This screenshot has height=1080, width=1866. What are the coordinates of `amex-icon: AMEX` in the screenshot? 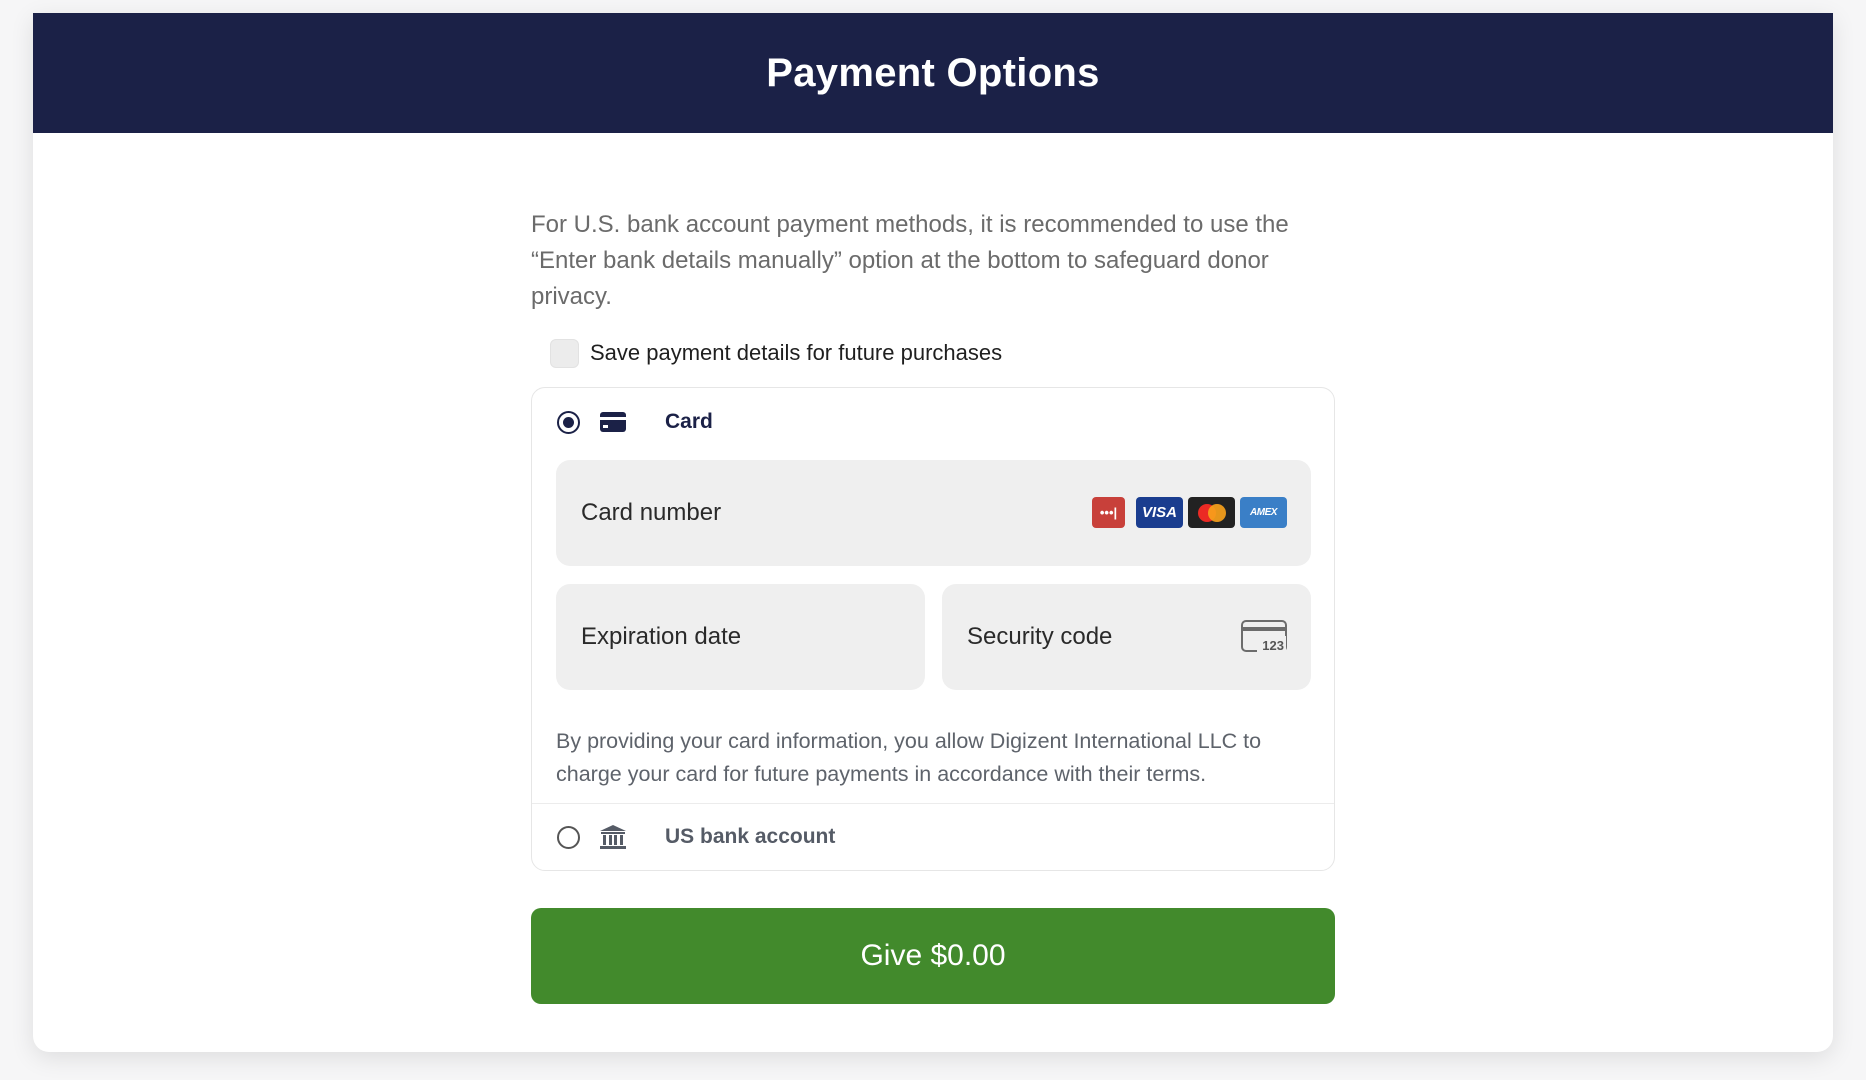 It's located at (1263, 512).